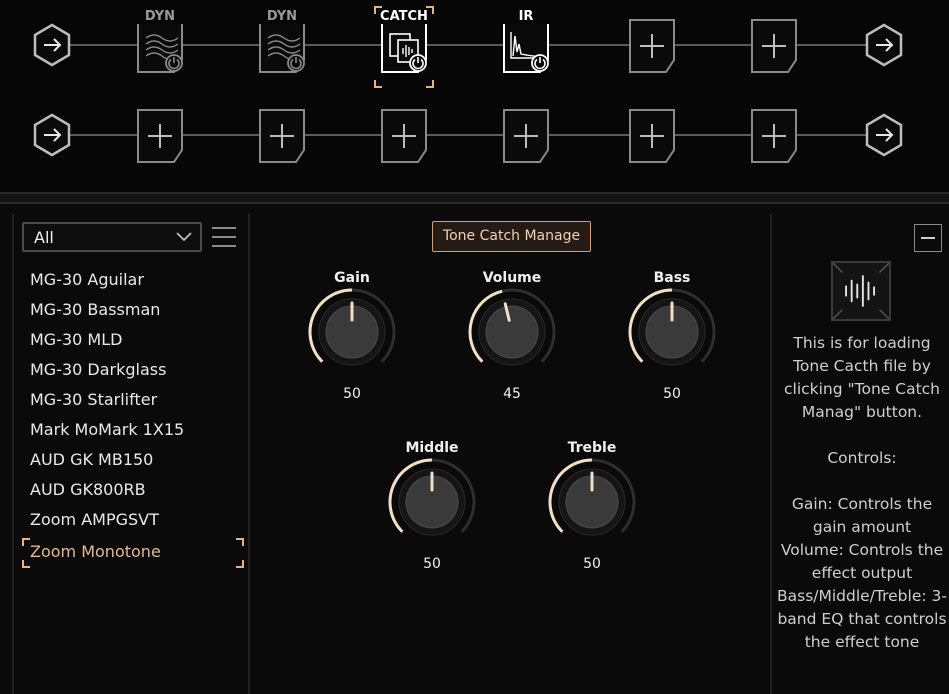  What do you see at coordinates (474, 198) in the screenshot?
I see `panel-divider` at bounding box center [474, 198].